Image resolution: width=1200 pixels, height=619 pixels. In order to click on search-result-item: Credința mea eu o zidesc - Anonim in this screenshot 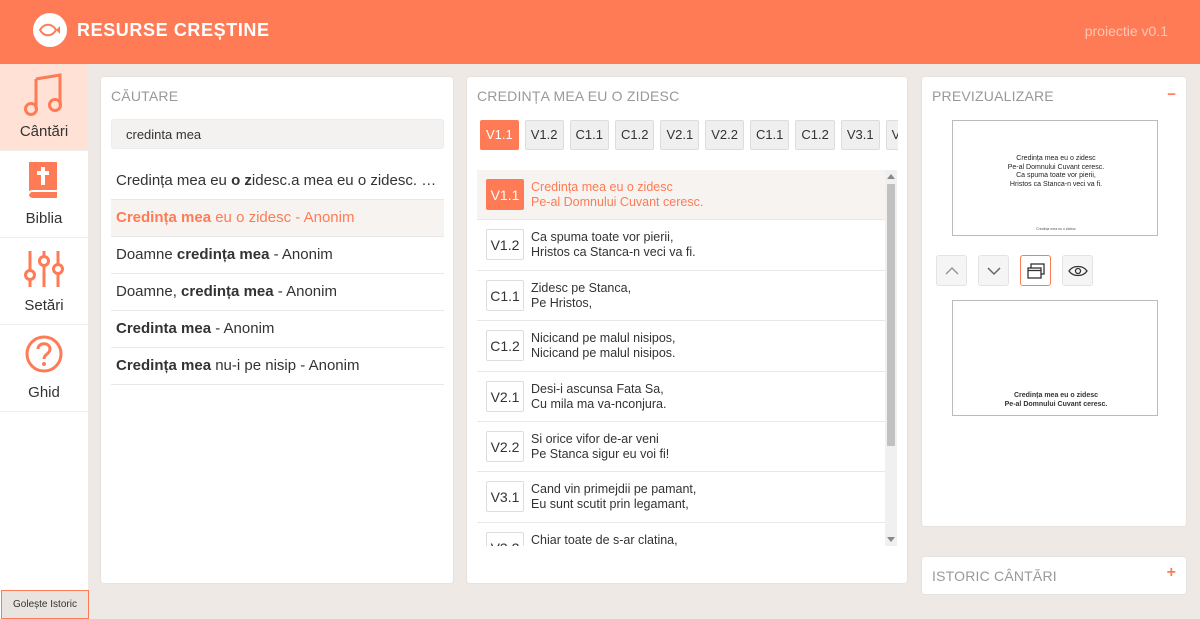, I will do `click(277, 218)`.